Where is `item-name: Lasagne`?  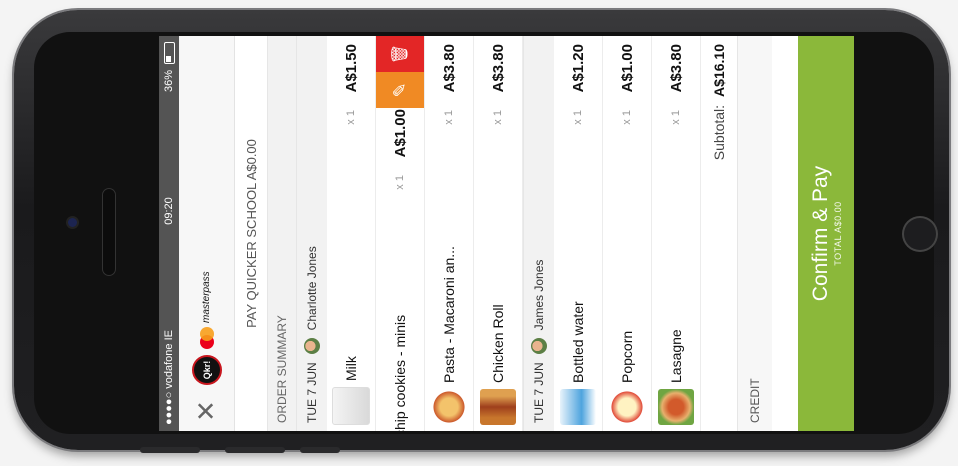
item-name: Lasagne is located at coordinates (676, 356).